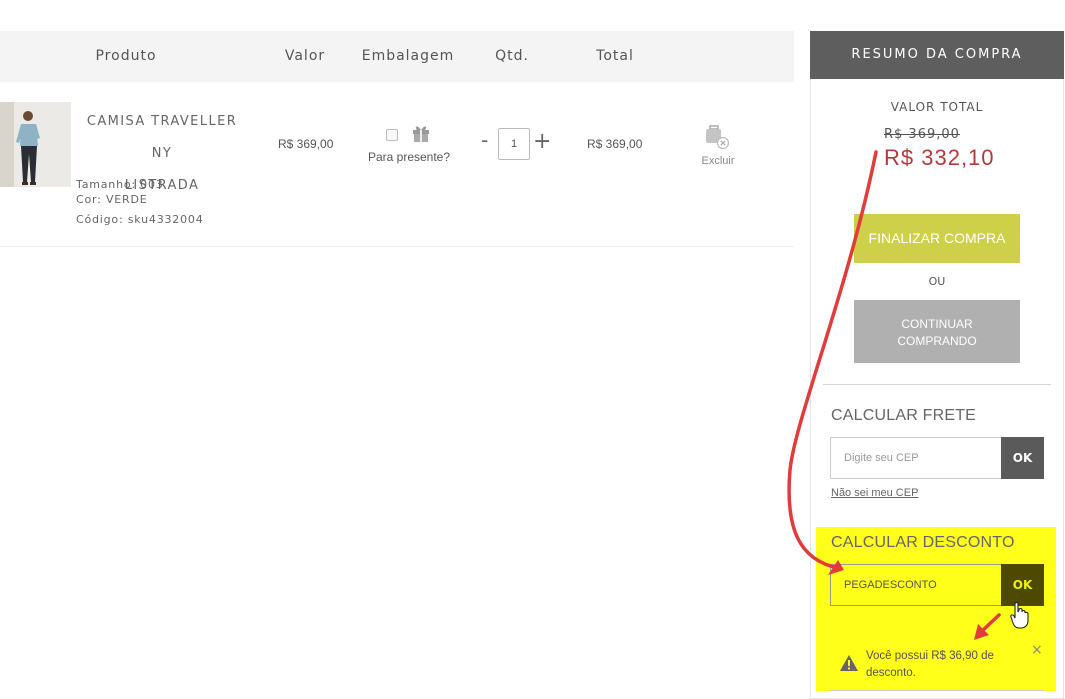 The image size is (1065, 699). Describe the element at coordinates (120, 184) in the screenshot. I see `product-size: Tamanho: 003` at that location.